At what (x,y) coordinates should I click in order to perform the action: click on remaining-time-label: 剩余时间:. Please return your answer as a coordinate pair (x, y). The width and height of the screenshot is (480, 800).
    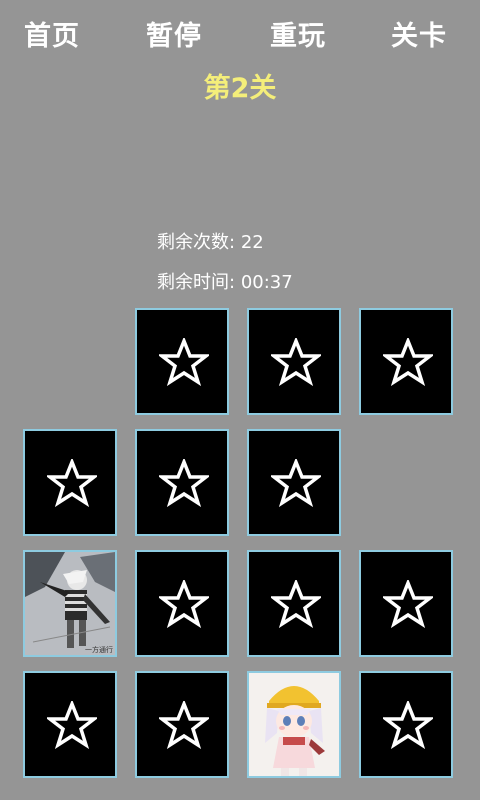
    Looking at the image, I should click on (196, 282).